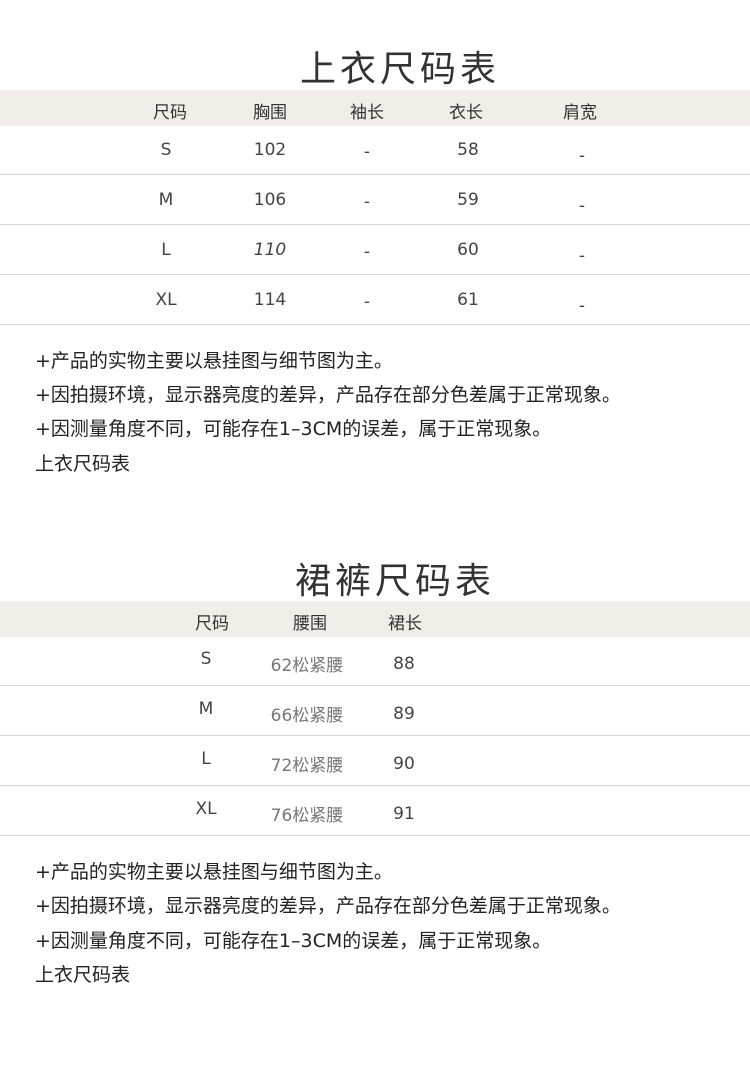 This screenshot has height=1066, width=750. I want to click on header-shoulder: 肩宽, so click(580, 113).